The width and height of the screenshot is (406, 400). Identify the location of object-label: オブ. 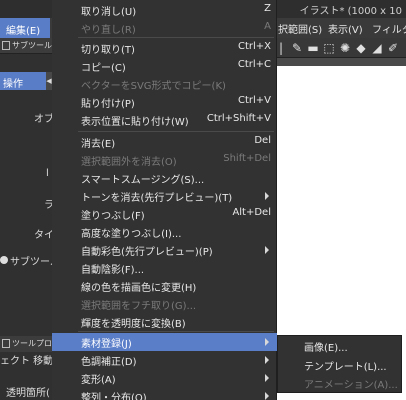
(44, 119).